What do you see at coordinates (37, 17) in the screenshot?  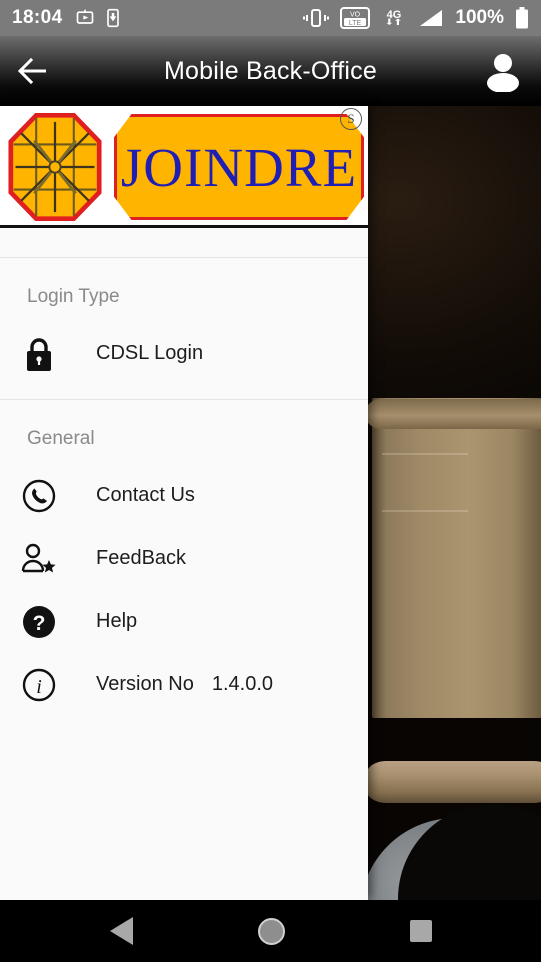 I see `status-clock: 18:04` at bounding box center [37, 17].